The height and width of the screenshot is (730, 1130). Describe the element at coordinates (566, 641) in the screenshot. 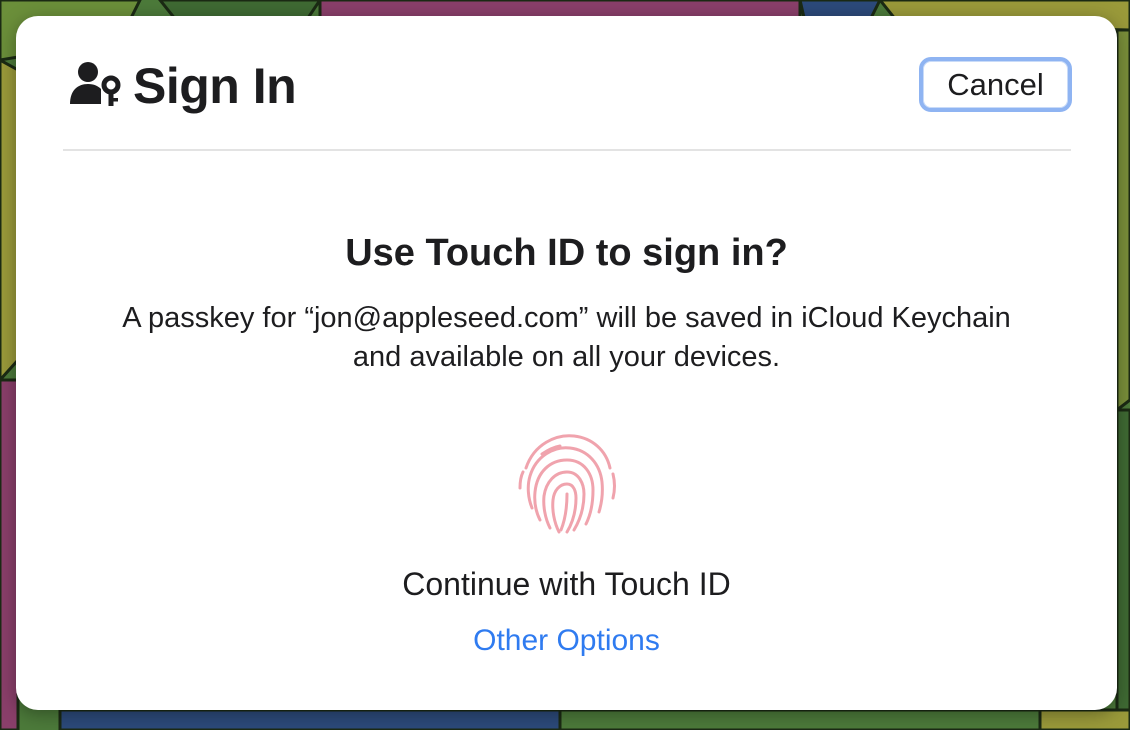

I see `other-options-link: Other Options` at that location.